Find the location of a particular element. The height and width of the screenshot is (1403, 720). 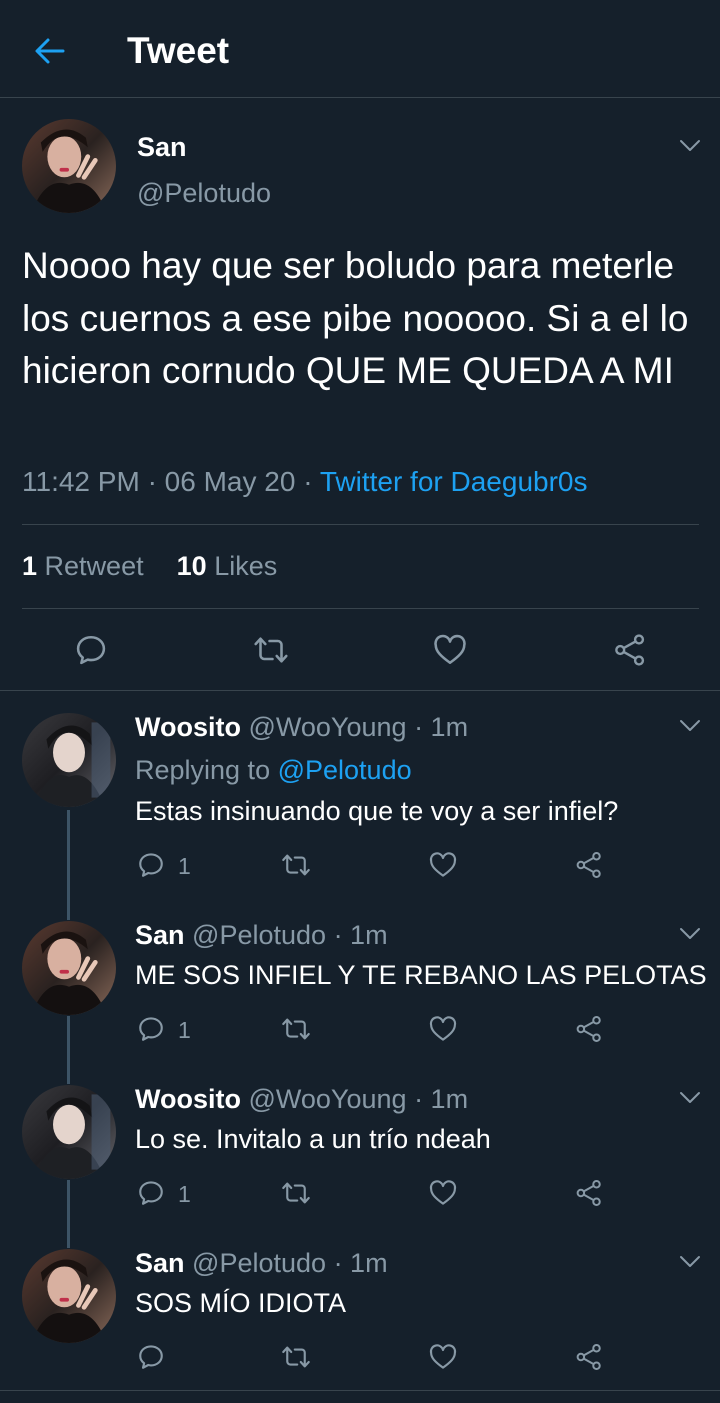

replying-prefix: Replying to is located at coordinates (203, 770).